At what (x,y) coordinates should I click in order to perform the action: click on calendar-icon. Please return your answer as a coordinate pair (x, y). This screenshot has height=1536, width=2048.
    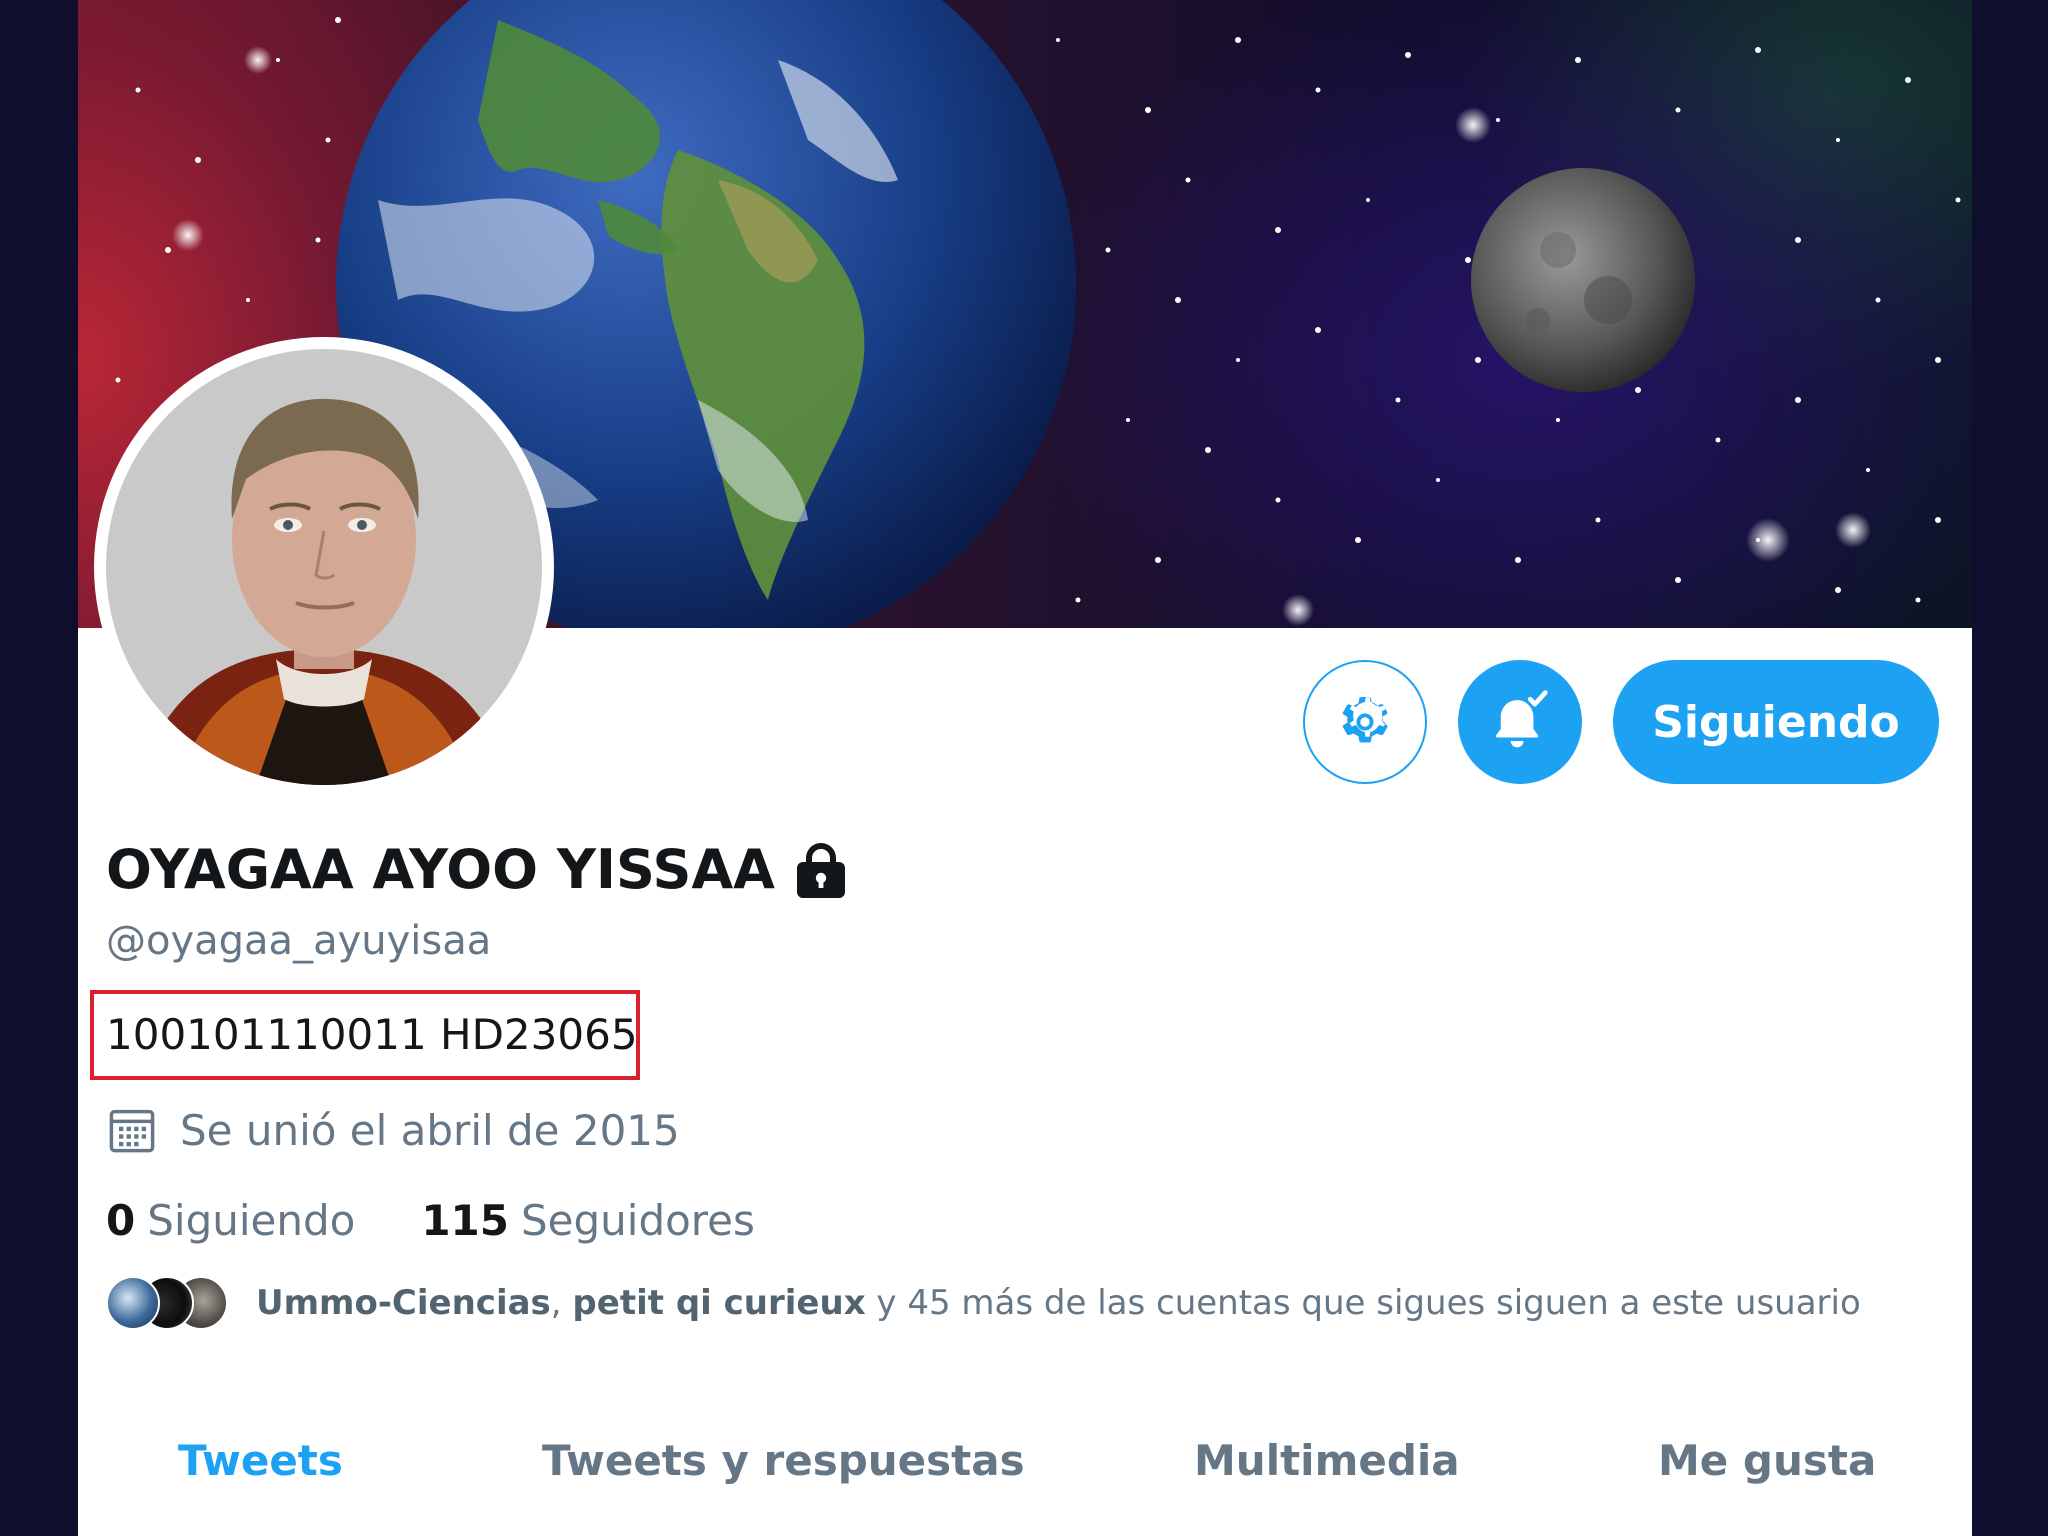
    Looking at the image, I should click on (132, 1130).